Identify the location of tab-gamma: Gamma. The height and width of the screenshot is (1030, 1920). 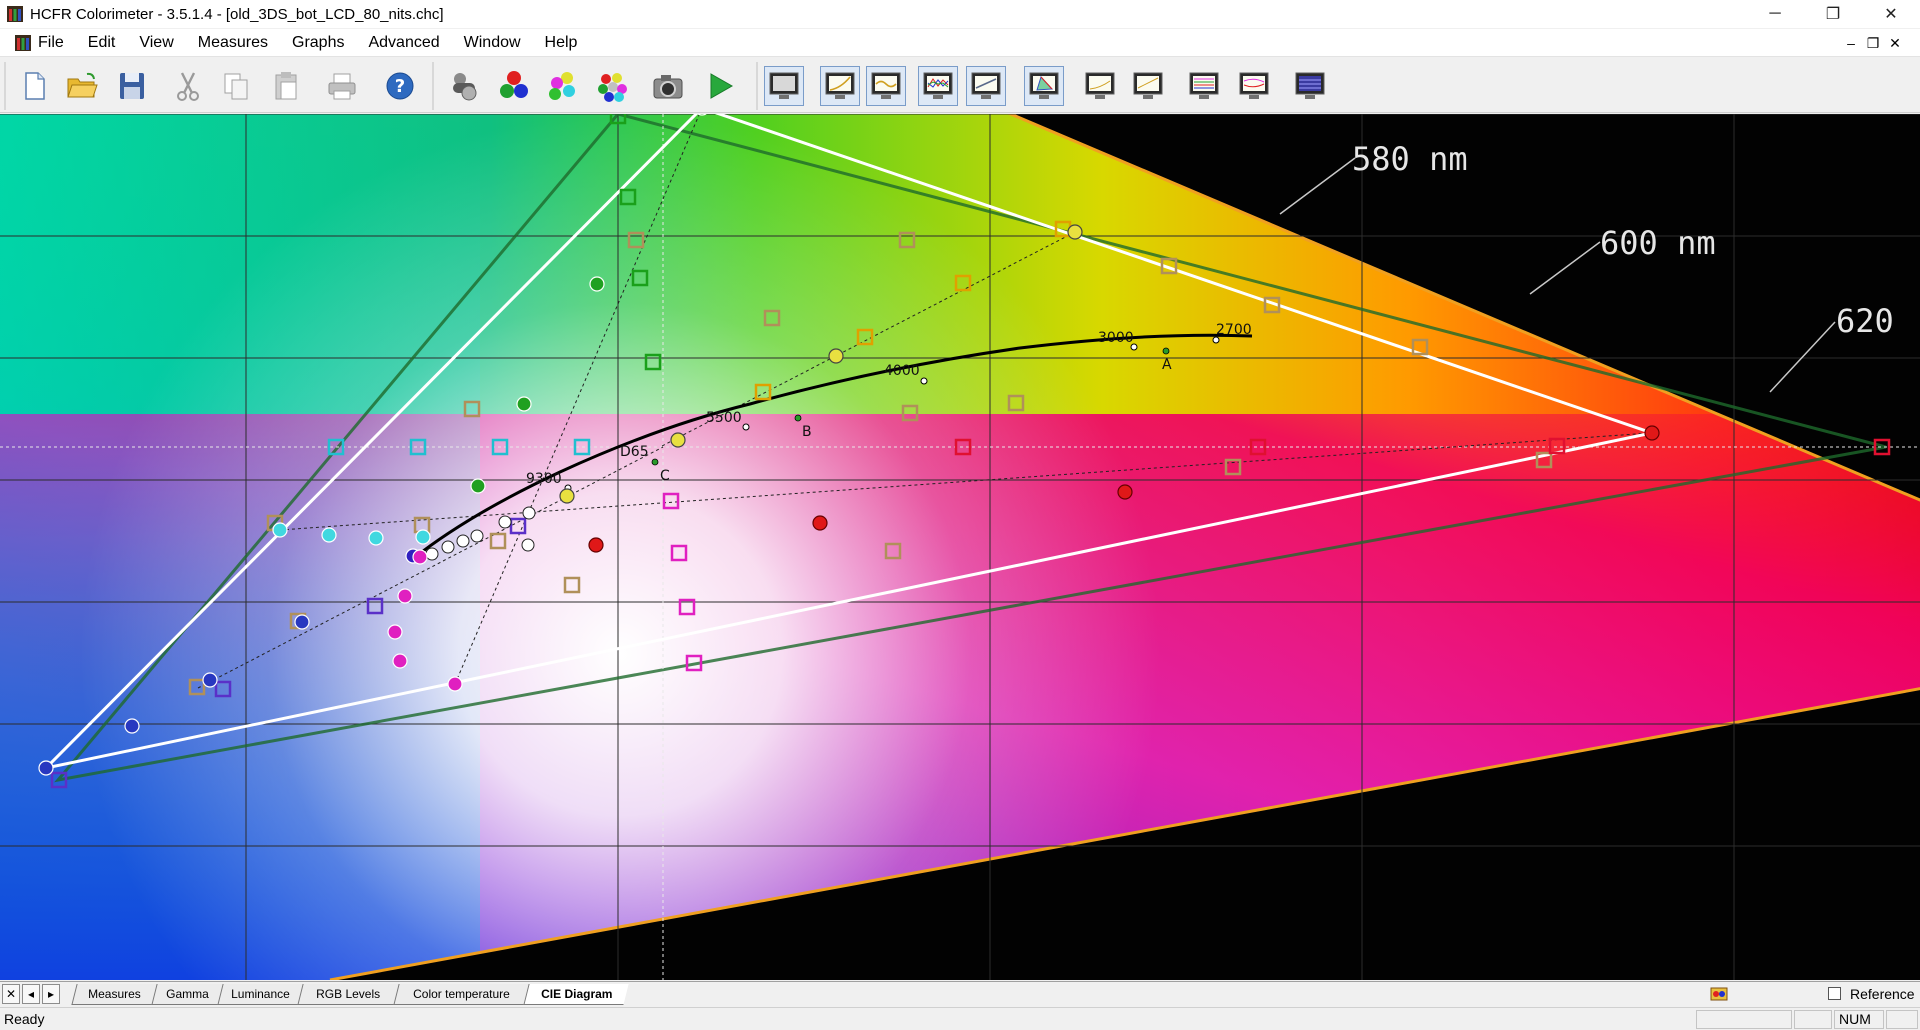
(187, 994).